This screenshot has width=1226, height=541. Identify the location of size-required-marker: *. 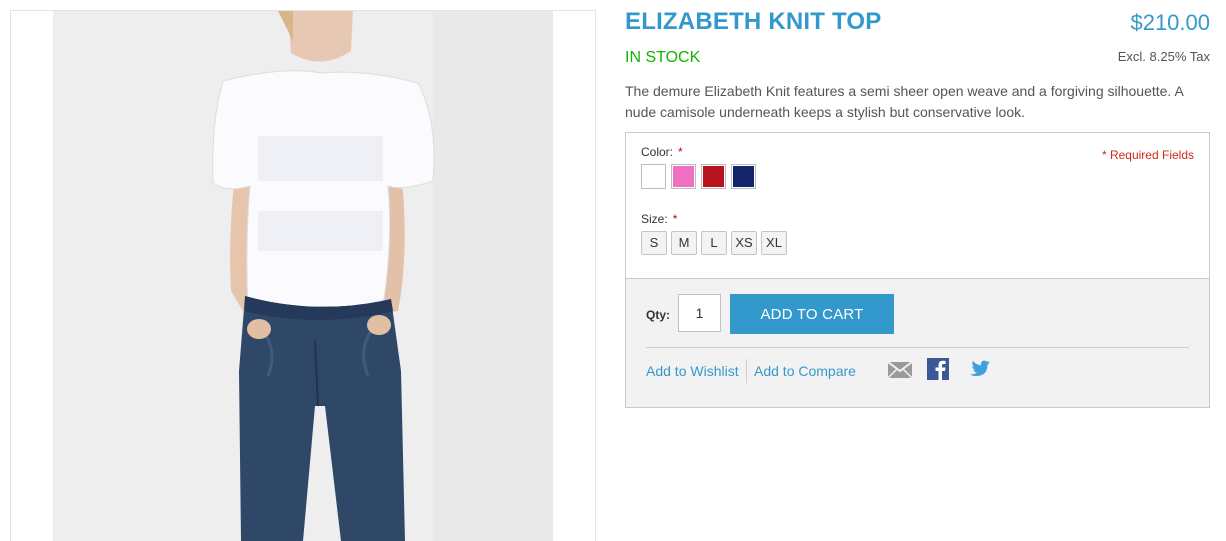
(675, 219).